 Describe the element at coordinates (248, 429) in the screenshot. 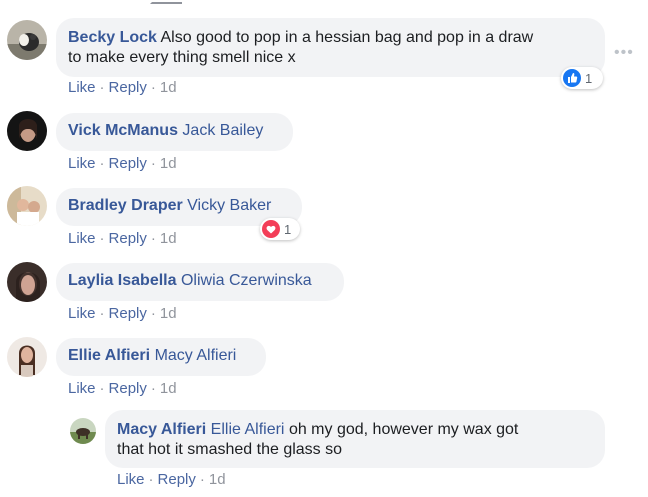

I see `mentioned-user: Ellie Alfieri` at that location.